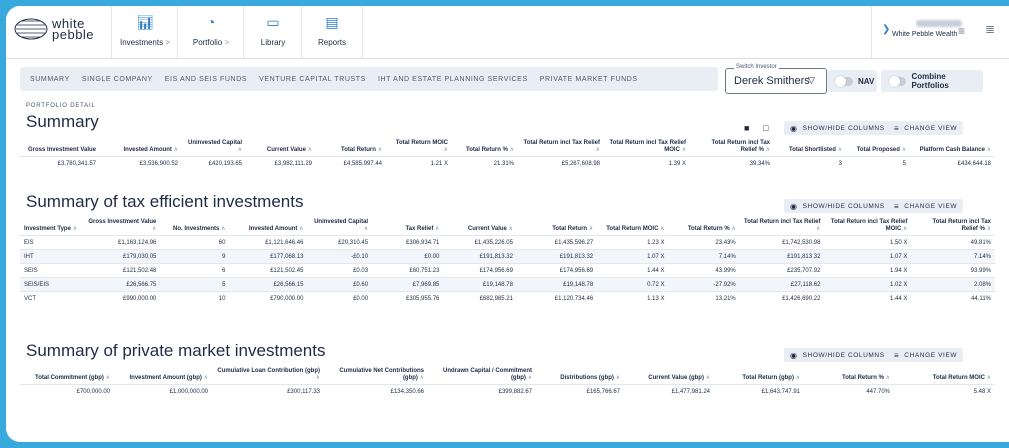 This screenshot has height=448, width=1009. Describe the element at coordinates (60, 147) in the screenshot. I see `column-header: Gross Investment Value` at that location.